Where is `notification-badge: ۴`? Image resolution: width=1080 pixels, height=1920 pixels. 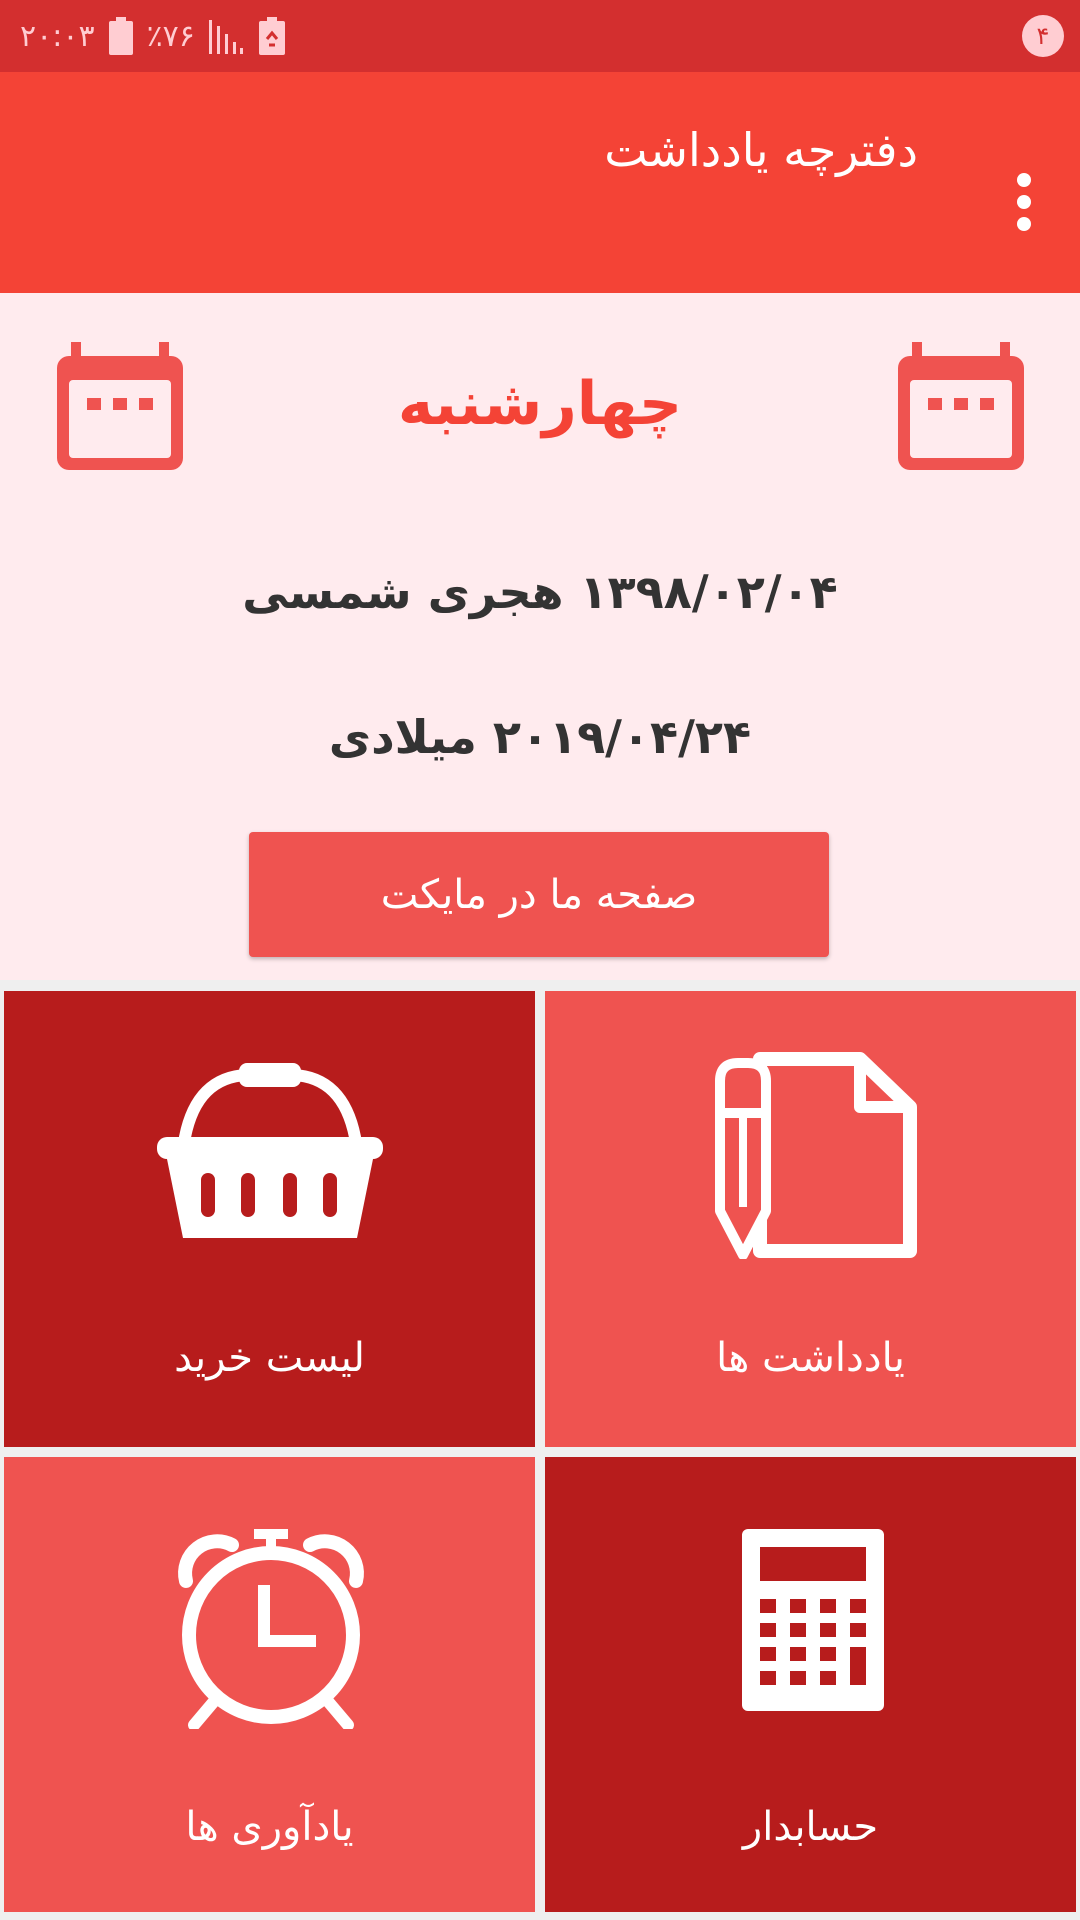 notification-badge: ۴ is located at coordinates (1043, 36).